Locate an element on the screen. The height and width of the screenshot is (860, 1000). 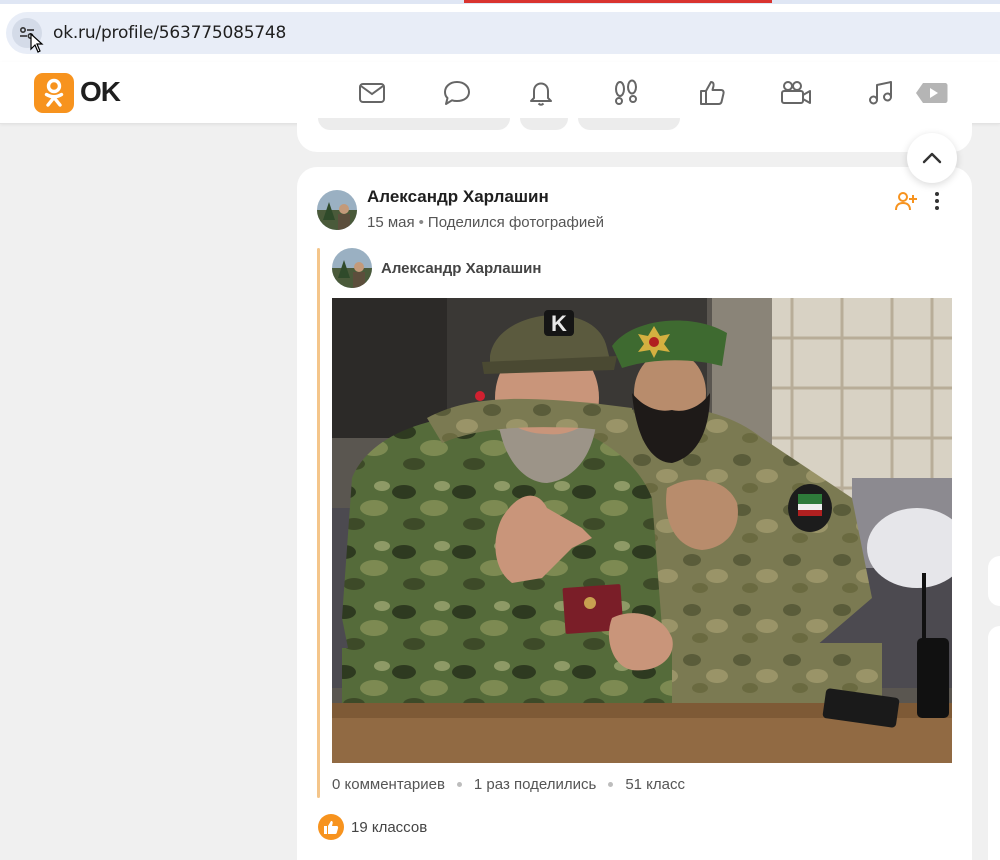
post-meta: 15 мая • Поделился фотографией is located at coordinates (485, 222).